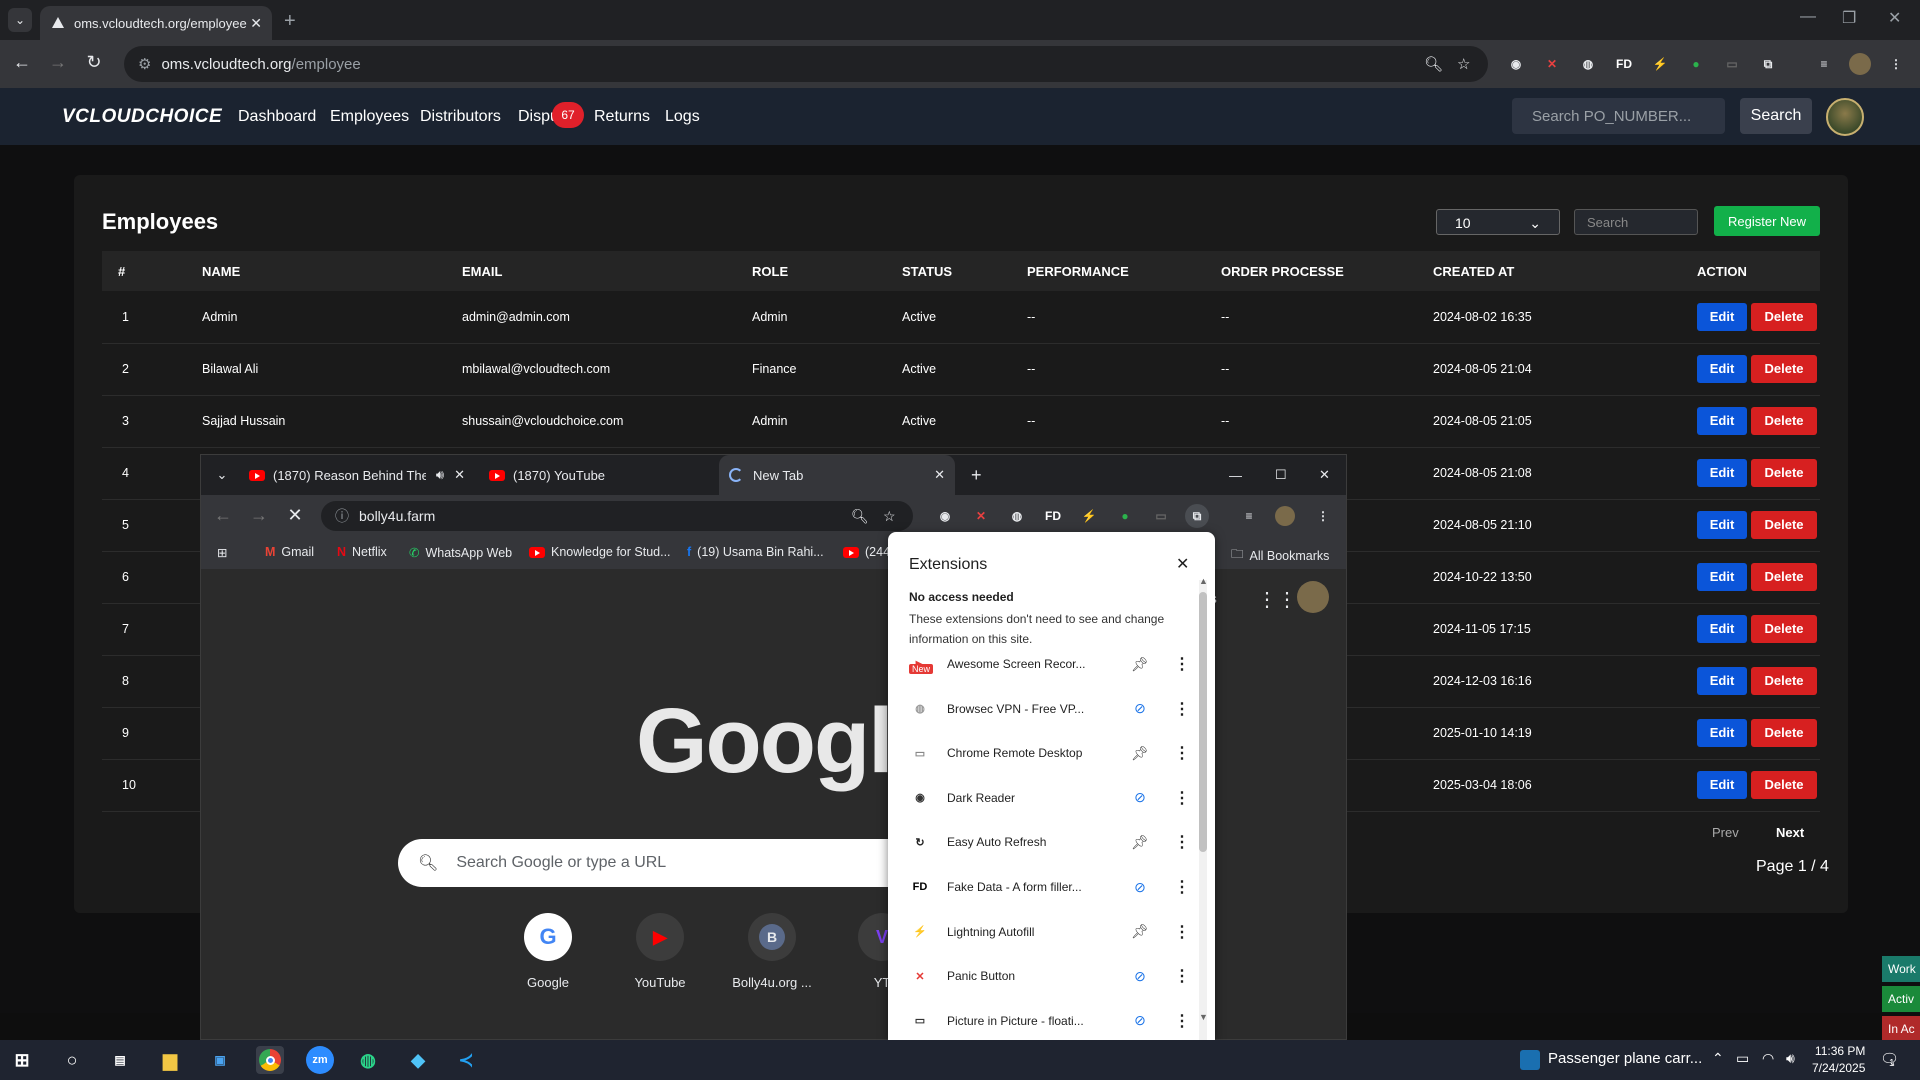 The height and width of the screenshot is (1080, 1920). What do you see at coordinates (295, 515) in the screenshot?
I see `stop-loading-icon: ✕` at bounding box center [295, 515].